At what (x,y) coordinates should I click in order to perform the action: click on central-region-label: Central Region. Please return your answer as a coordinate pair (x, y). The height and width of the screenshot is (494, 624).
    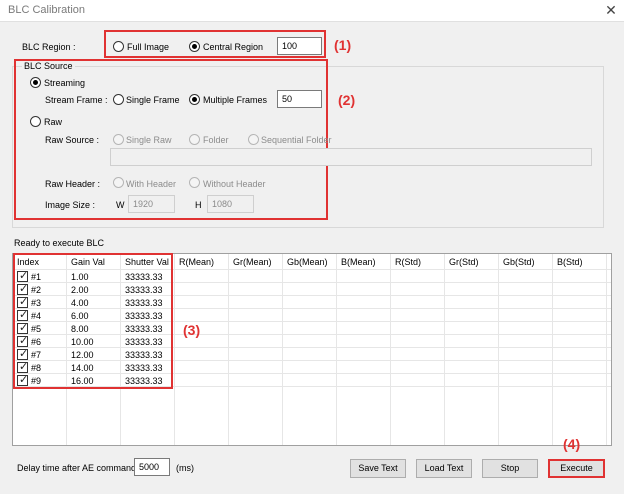
    Looking at the image, I should click on (233, 47).